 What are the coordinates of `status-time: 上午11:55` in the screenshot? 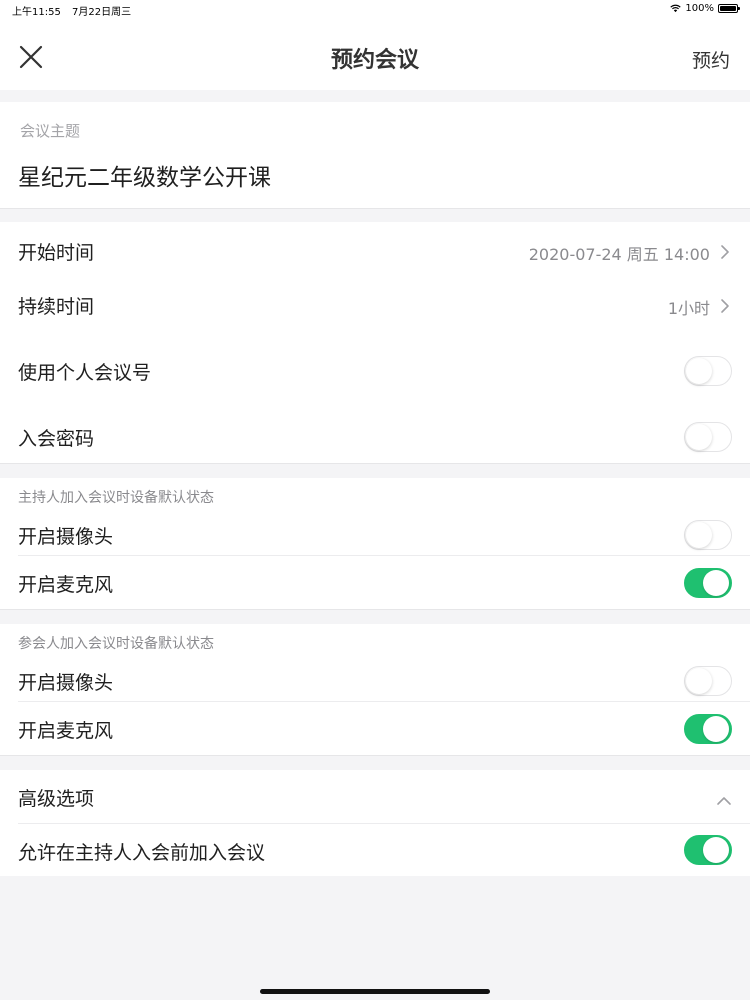 It's located at (36, 12).